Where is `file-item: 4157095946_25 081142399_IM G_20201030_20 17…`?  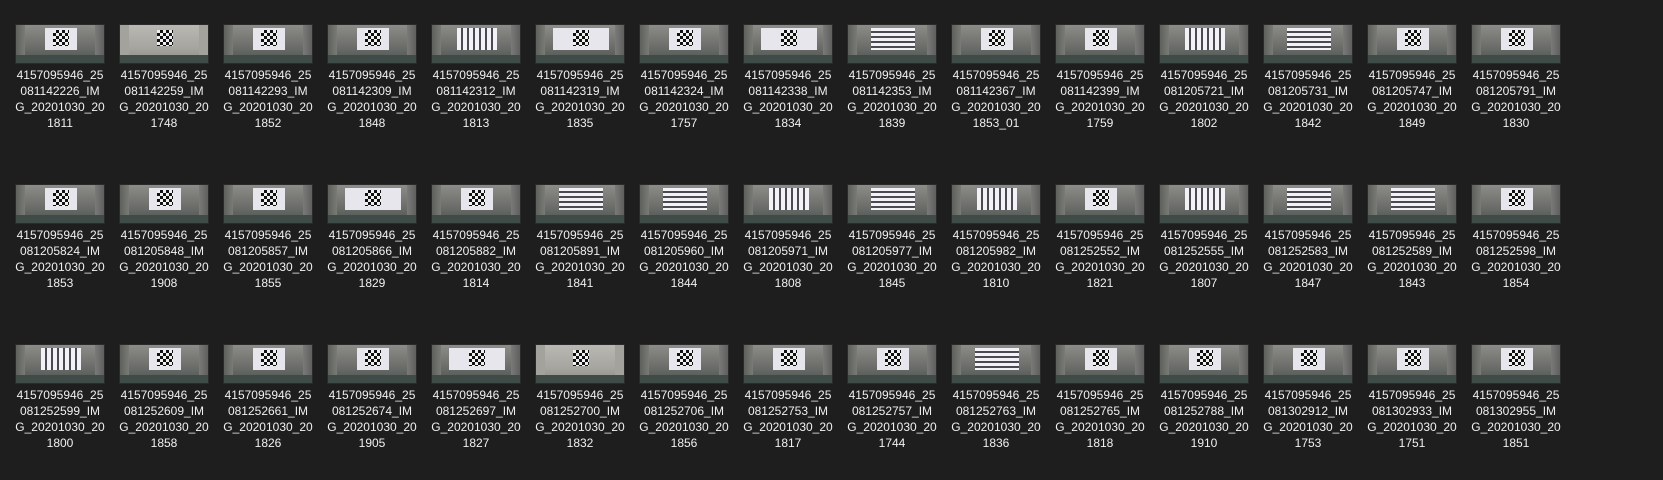 file-item: 4157095946_25 081142399_IM G_20201030_20 17… is located at coordinates (1100, 77).